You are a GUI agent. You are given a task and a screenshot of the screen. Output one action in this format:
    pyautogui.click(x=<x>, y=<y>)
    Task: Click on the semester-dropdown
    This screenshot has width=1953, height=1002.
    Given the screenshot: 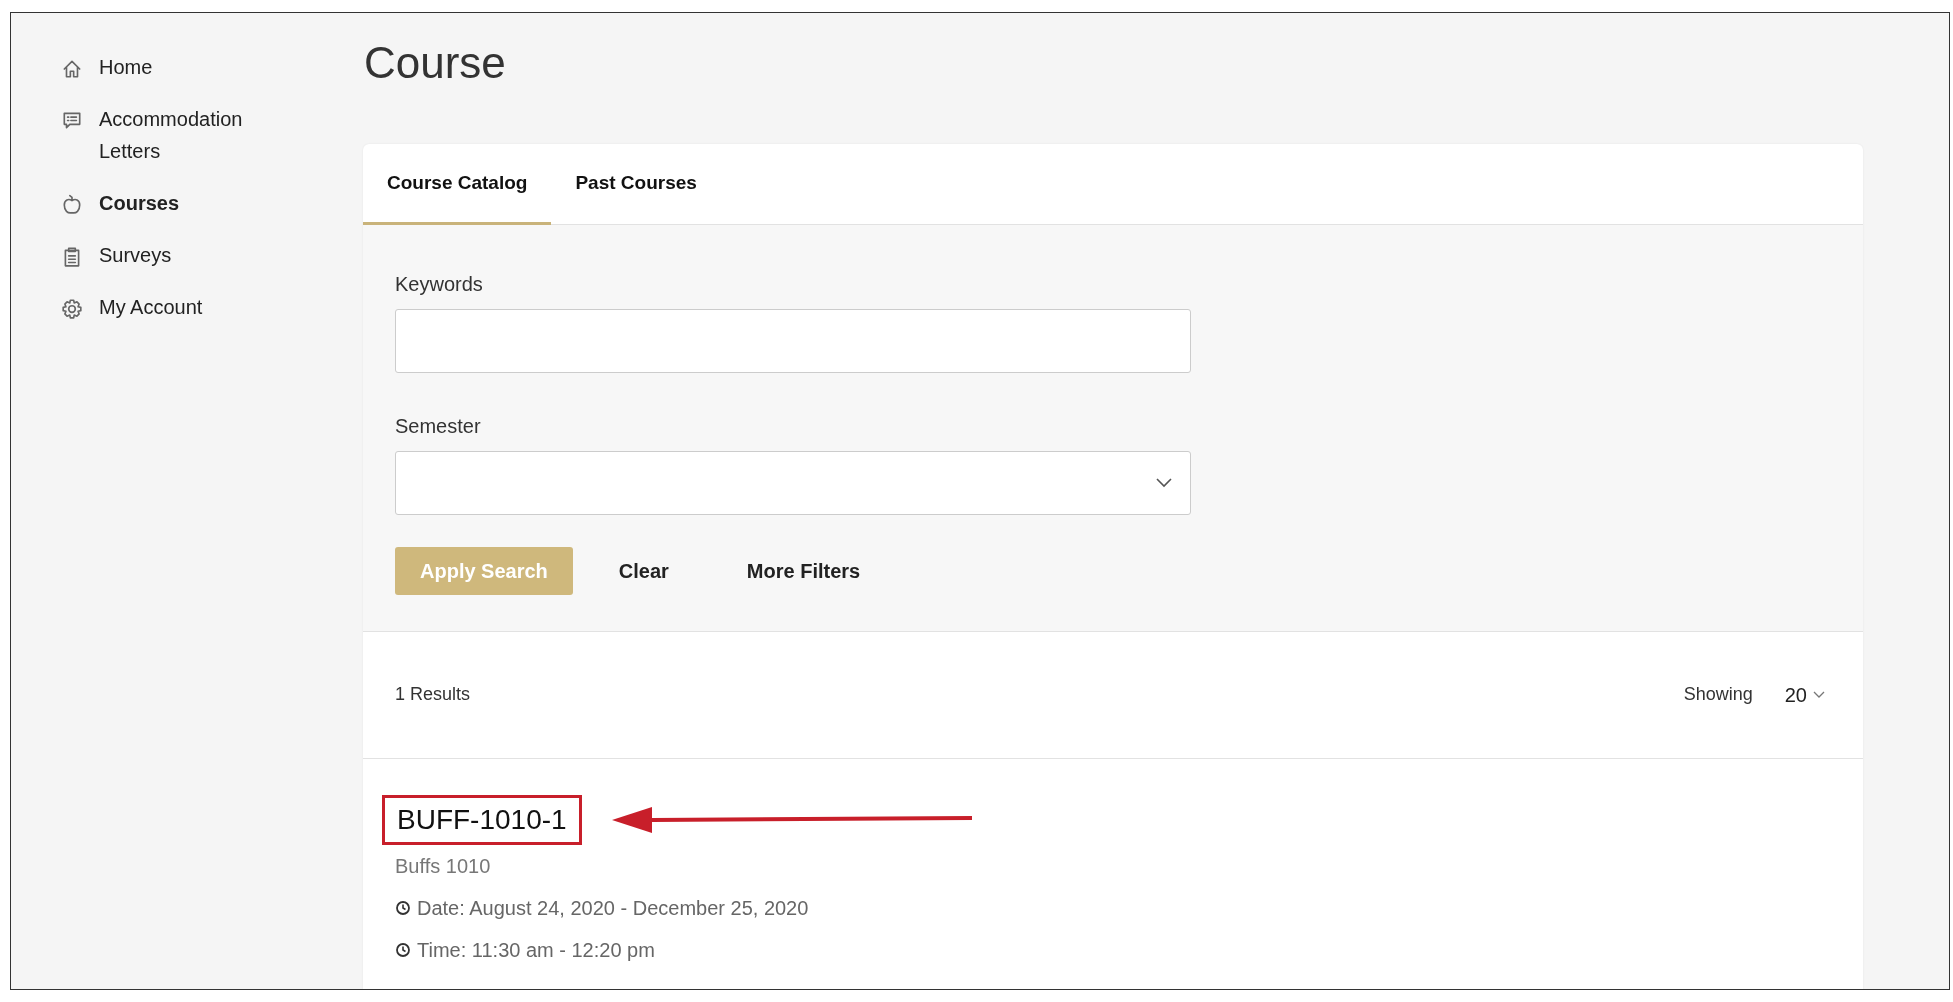 What is the action you would take?
    pyautogui.click(x=793, y=482)
    